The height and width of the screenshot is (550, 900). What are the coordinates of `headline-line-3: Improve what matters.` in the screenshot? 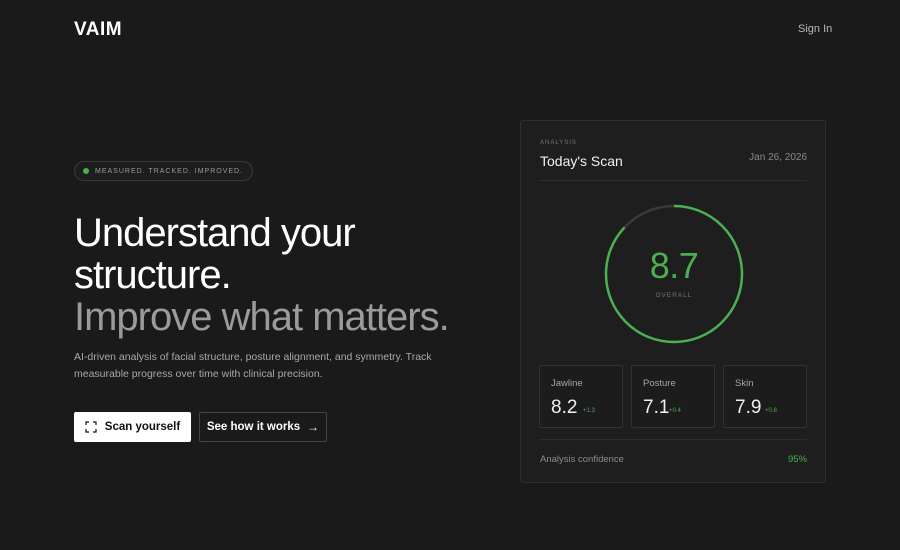 It's located at (262, 317).